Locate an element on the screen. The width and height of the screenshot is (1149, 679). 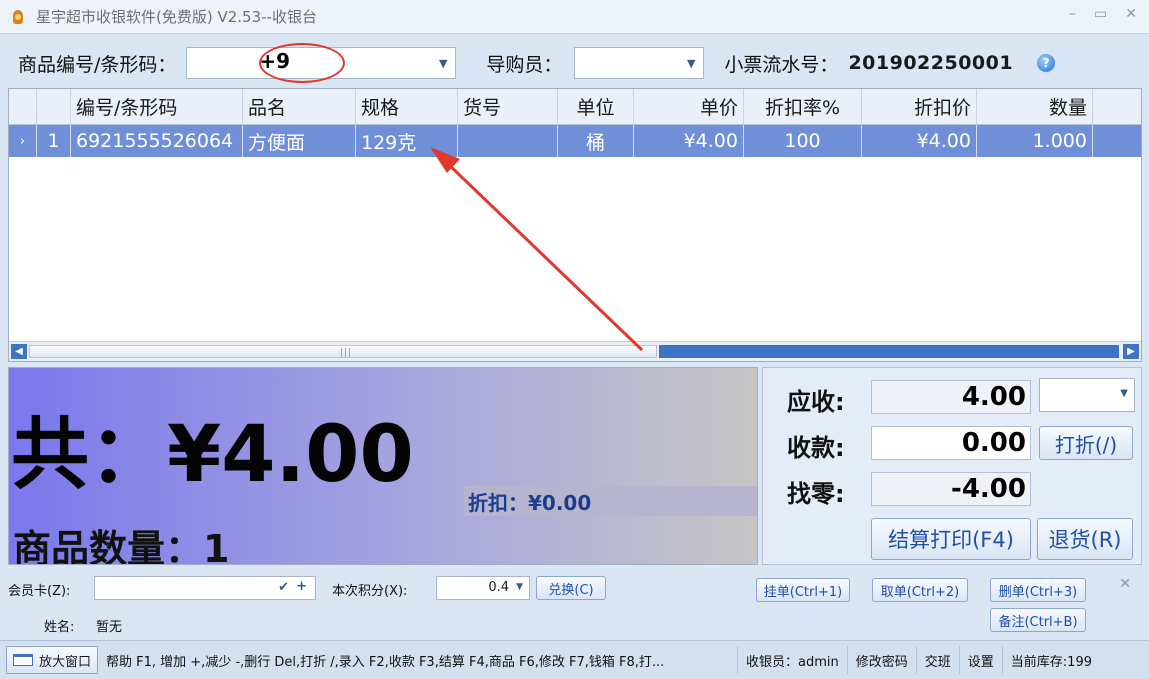
barcode-label: 商品编号/条形码： is located at coordinates (97, 64).